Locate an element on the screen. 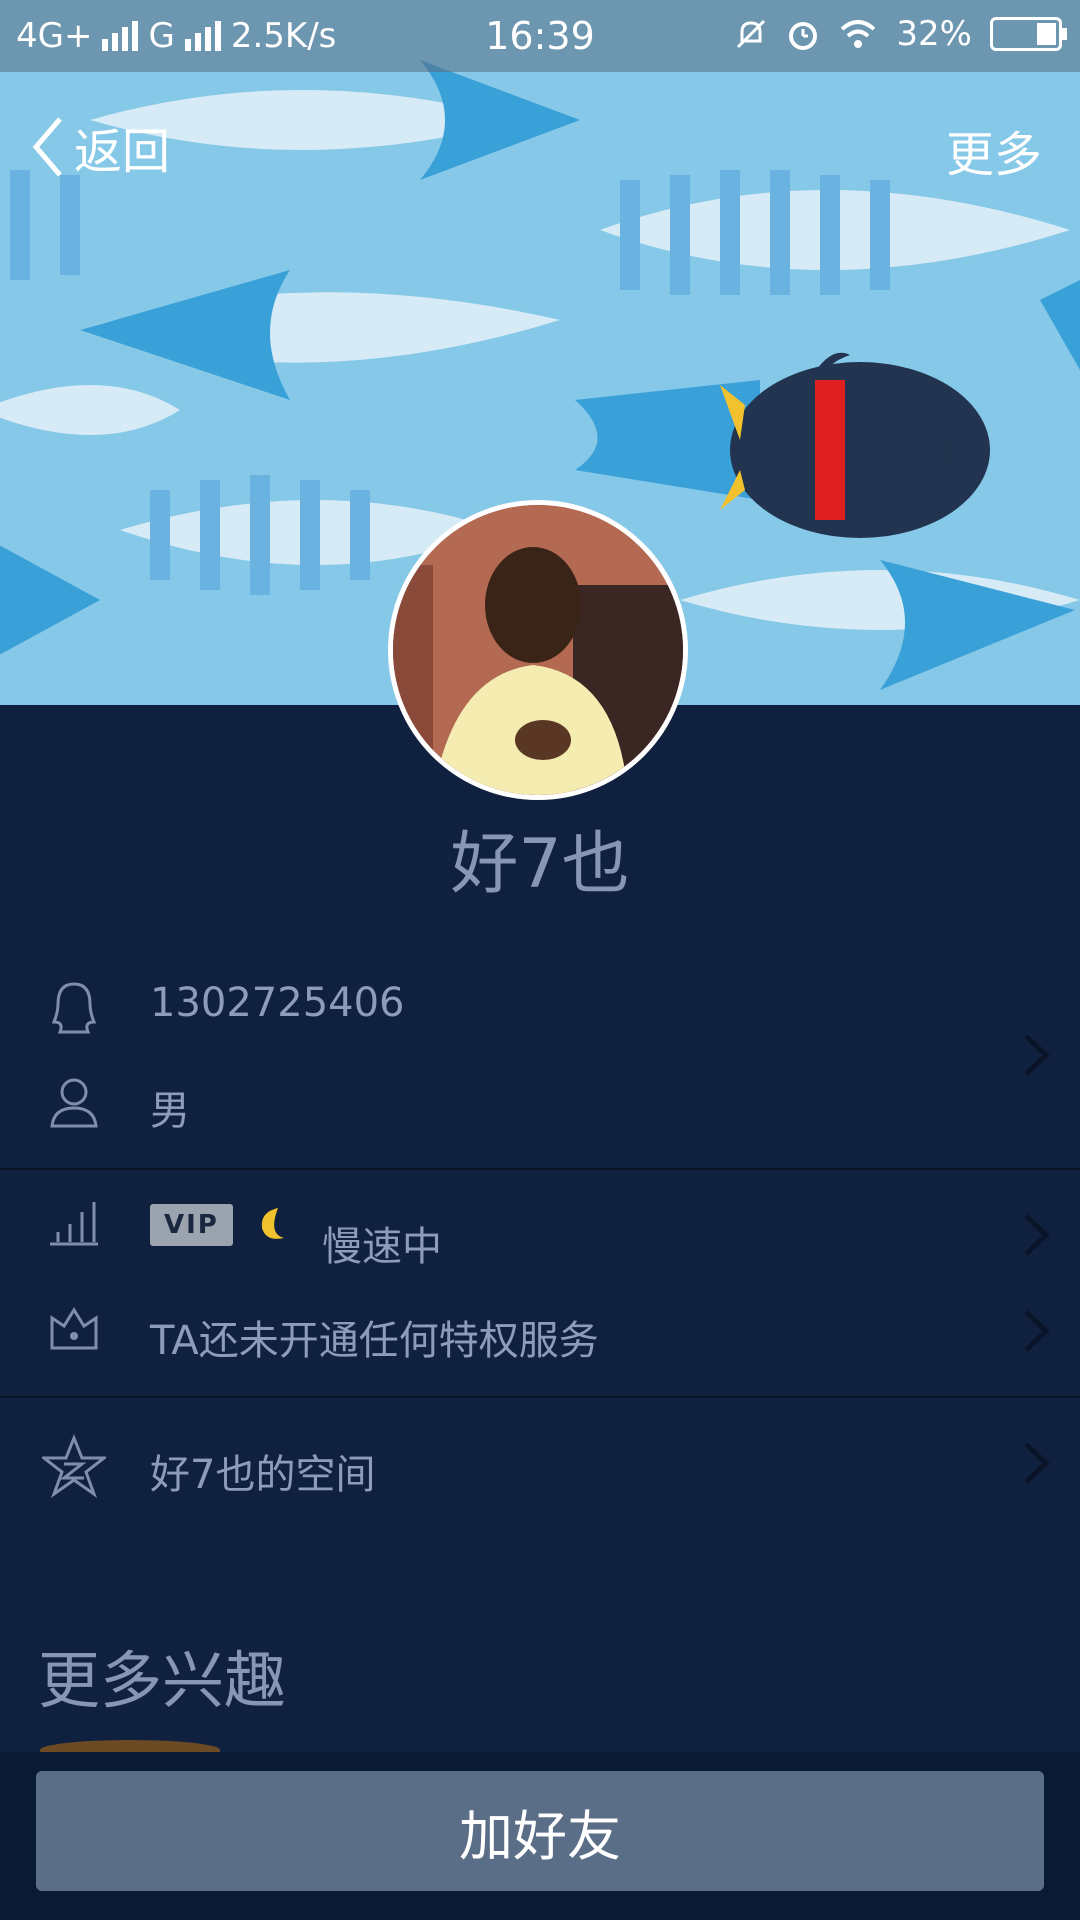  level-status: 慢速中 is located at coordinates (382, 1247).